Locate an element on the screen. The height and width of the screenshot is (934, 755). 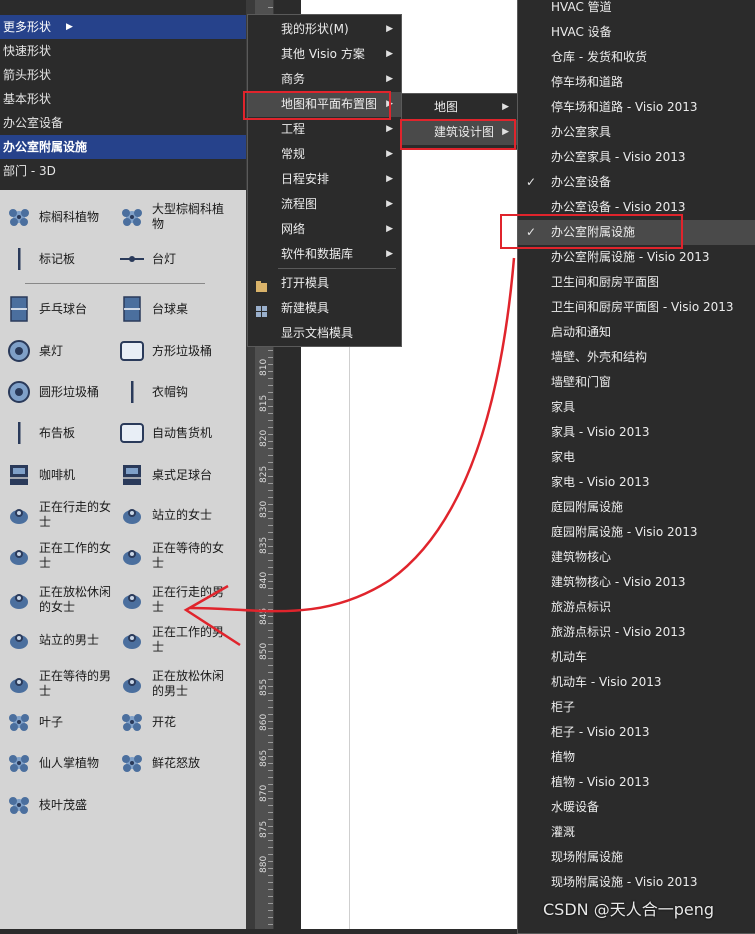
menu-item: 植物 is located at coordinates (636, 757).